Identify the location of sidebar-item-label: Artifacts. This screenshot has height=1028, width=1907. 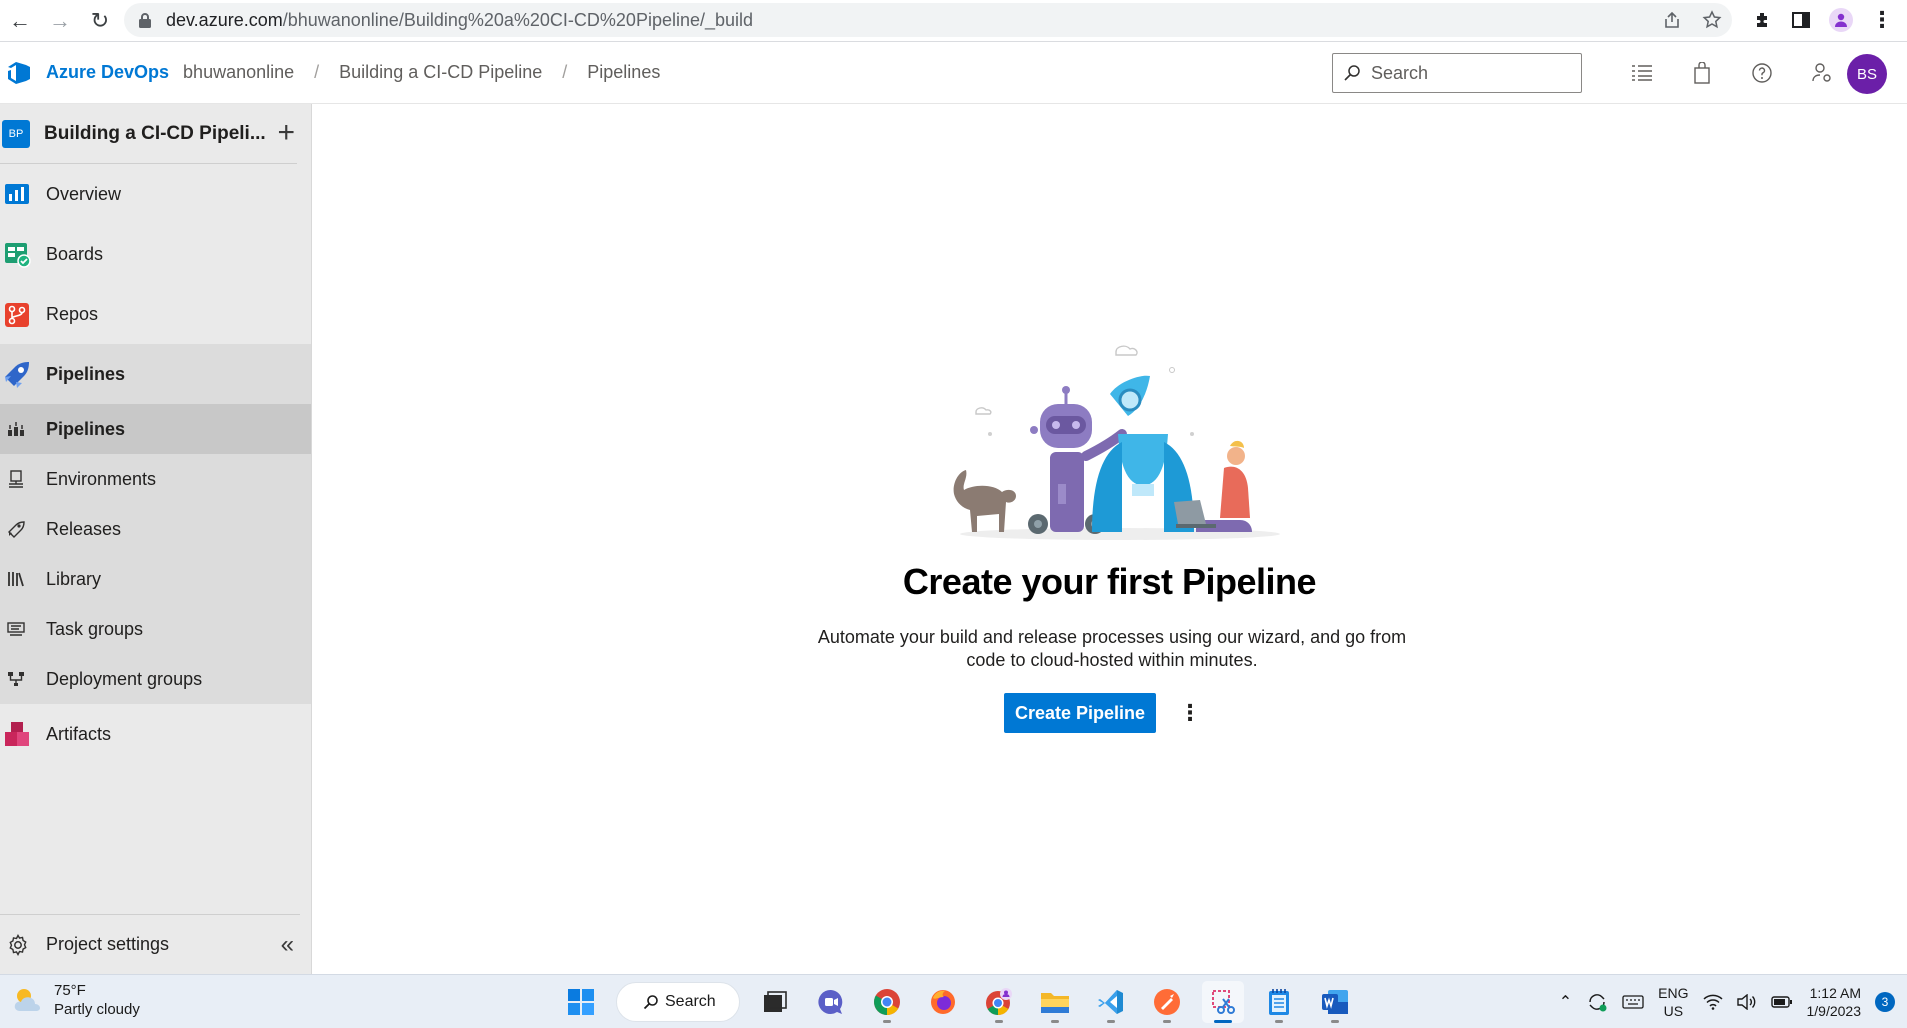
(79, 733).